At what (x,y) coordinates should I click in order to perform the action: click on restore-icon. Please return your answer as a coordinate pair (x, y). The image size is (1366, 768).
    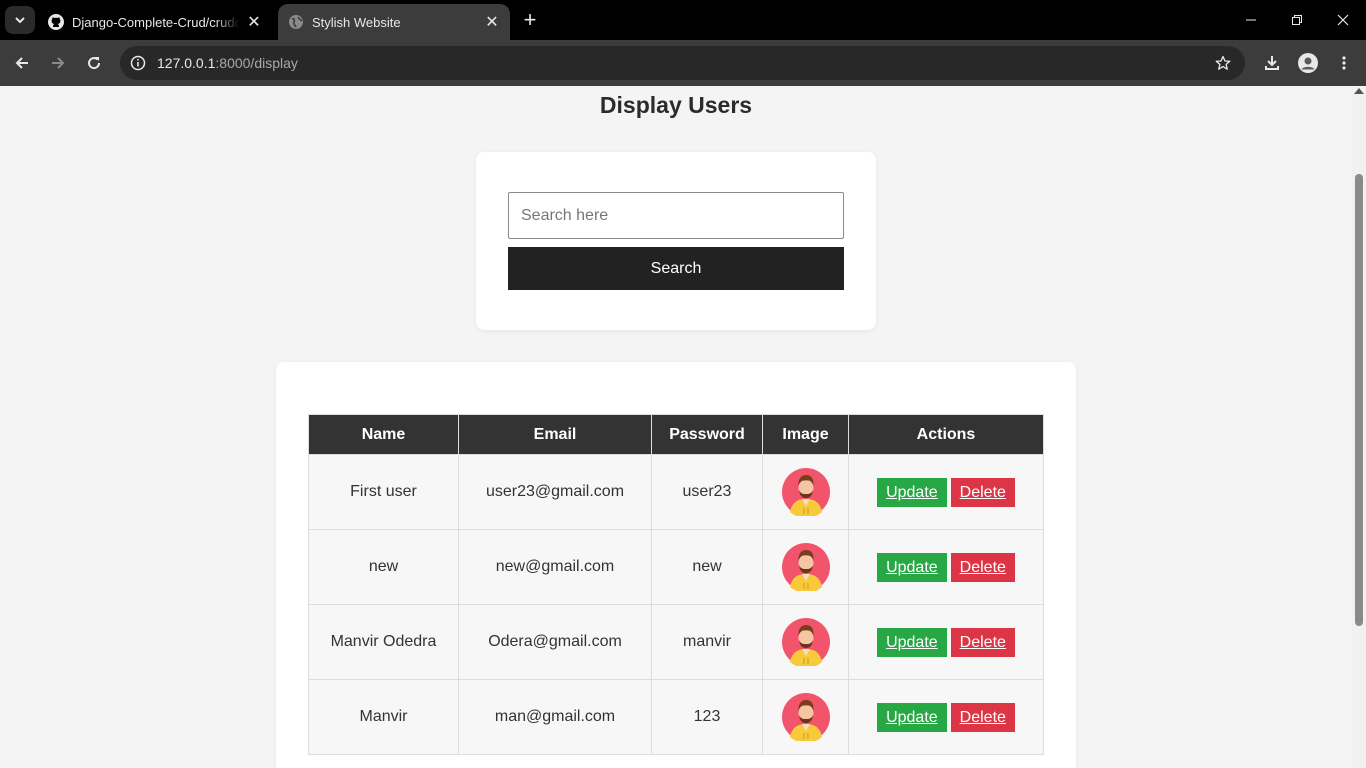
    Looking at the image, I should click on (1297, 20).